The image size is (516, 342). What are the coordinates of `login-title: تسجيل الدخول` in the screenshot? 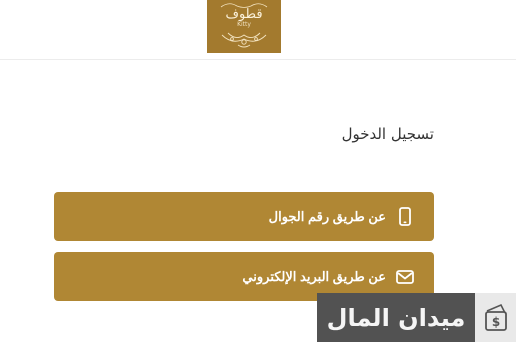 It's located at (387, 134).